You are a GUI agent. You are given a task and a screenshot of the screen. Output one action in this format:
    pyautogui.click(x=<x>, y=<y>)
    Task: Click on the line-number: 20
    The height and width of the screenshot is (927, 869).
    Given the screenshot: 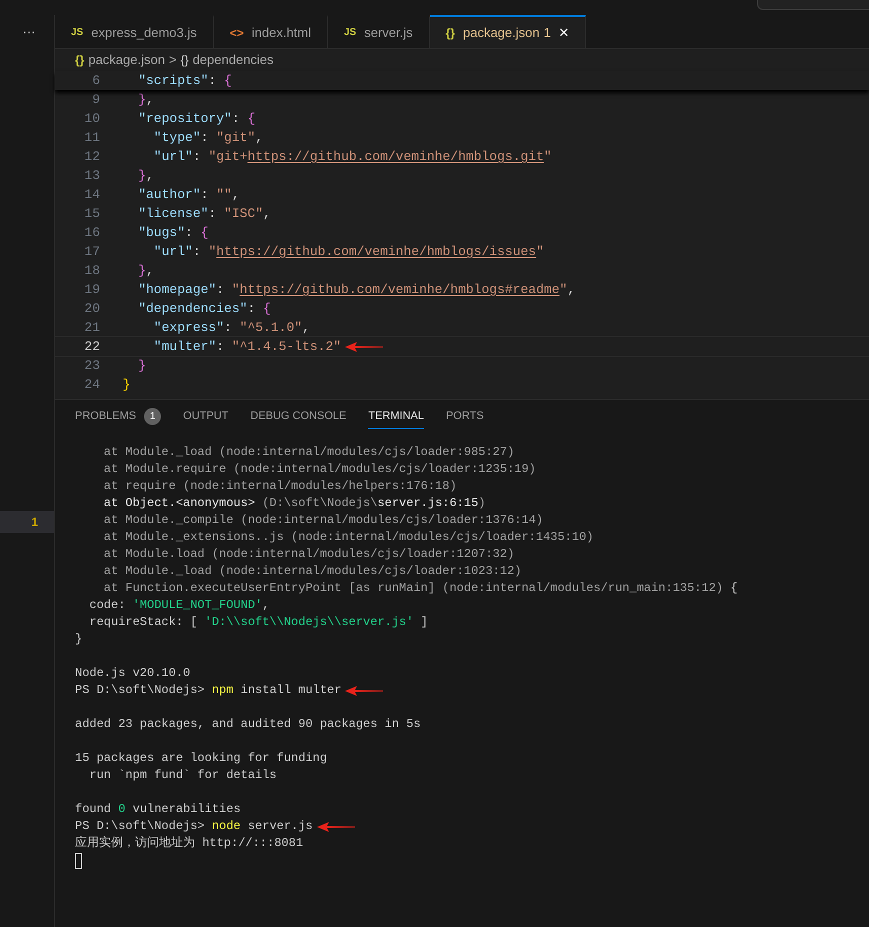 What is the action you would take?
    pyautogui.click(x=91, y=309)
    